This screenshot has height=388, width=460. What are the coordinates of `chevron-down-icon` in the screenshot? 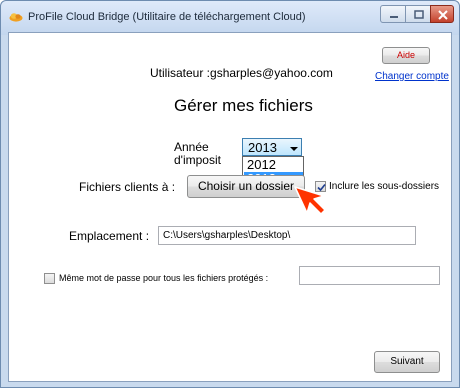 It's located at (294, 149).